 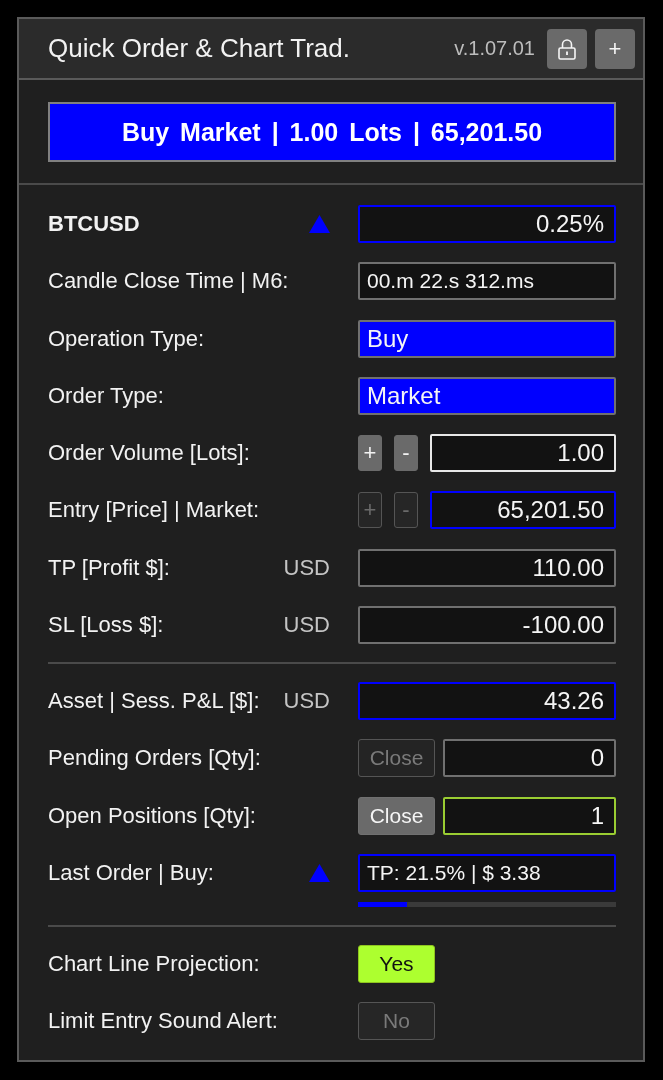 What do you see at coordinates (615, 48) in the screenshot?
I see `add-button: +` at bounding box center [615, 48].